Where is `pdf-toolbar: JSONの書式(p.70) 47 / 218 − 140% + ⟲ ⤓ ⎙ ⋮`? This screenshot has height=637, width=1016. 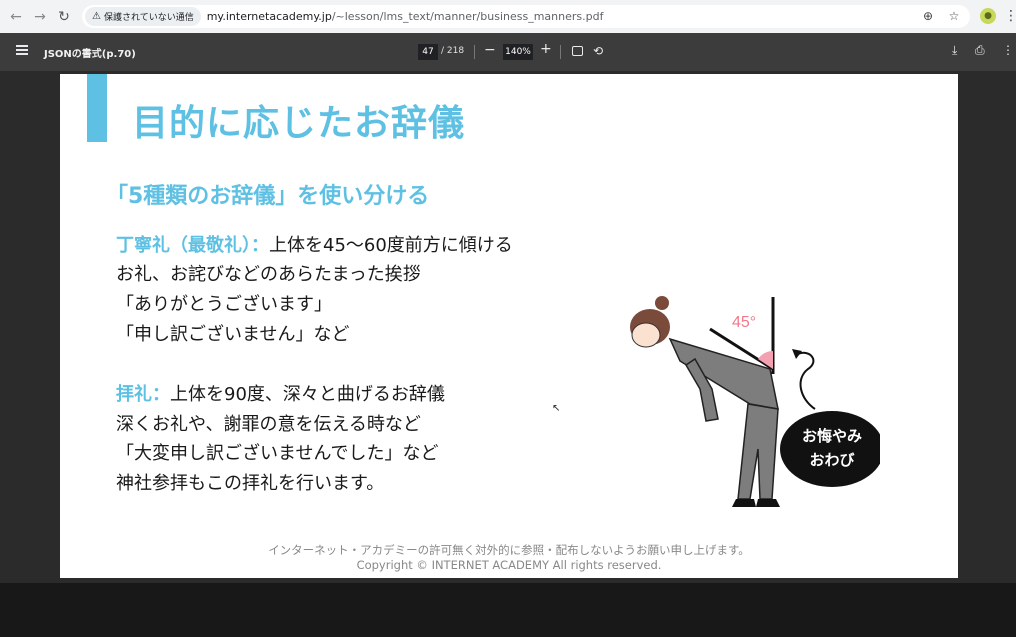 pdf-toolbar: JSONの書式(p.70) 47 / 218 − 140% + ⟲ ⤓ ⎙ ⋮ is located at coordinates (508, 52).